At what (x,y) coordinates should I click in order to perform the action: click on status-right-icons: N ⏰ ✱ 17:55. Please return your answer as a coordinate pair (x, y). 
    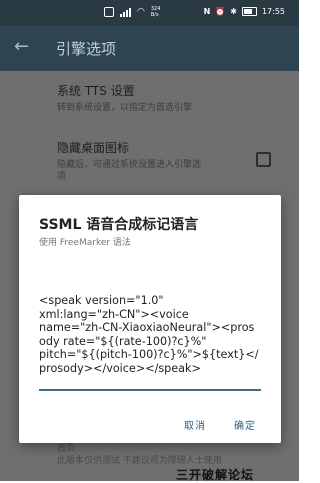
    Looking at the image, I should click on (244, 11).